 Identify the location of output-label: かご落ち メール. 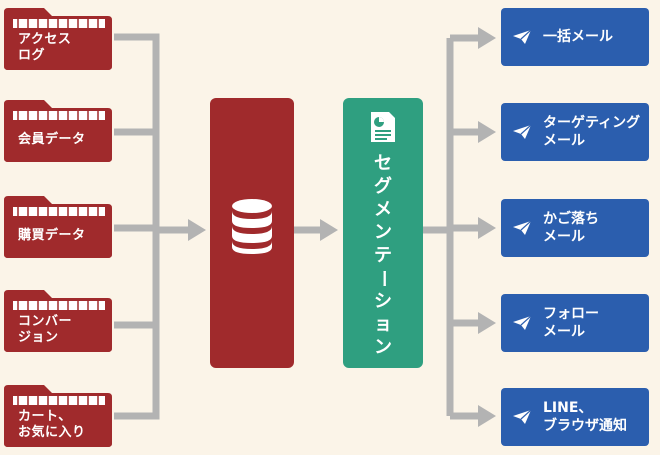
(571, 228).